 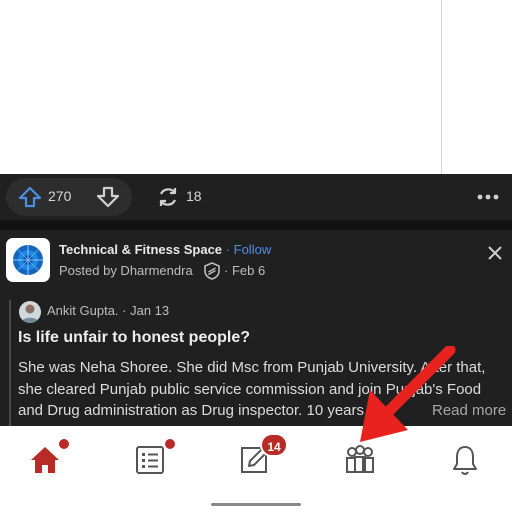 I want to click on share-count: 18, so click(x=194, y=196).